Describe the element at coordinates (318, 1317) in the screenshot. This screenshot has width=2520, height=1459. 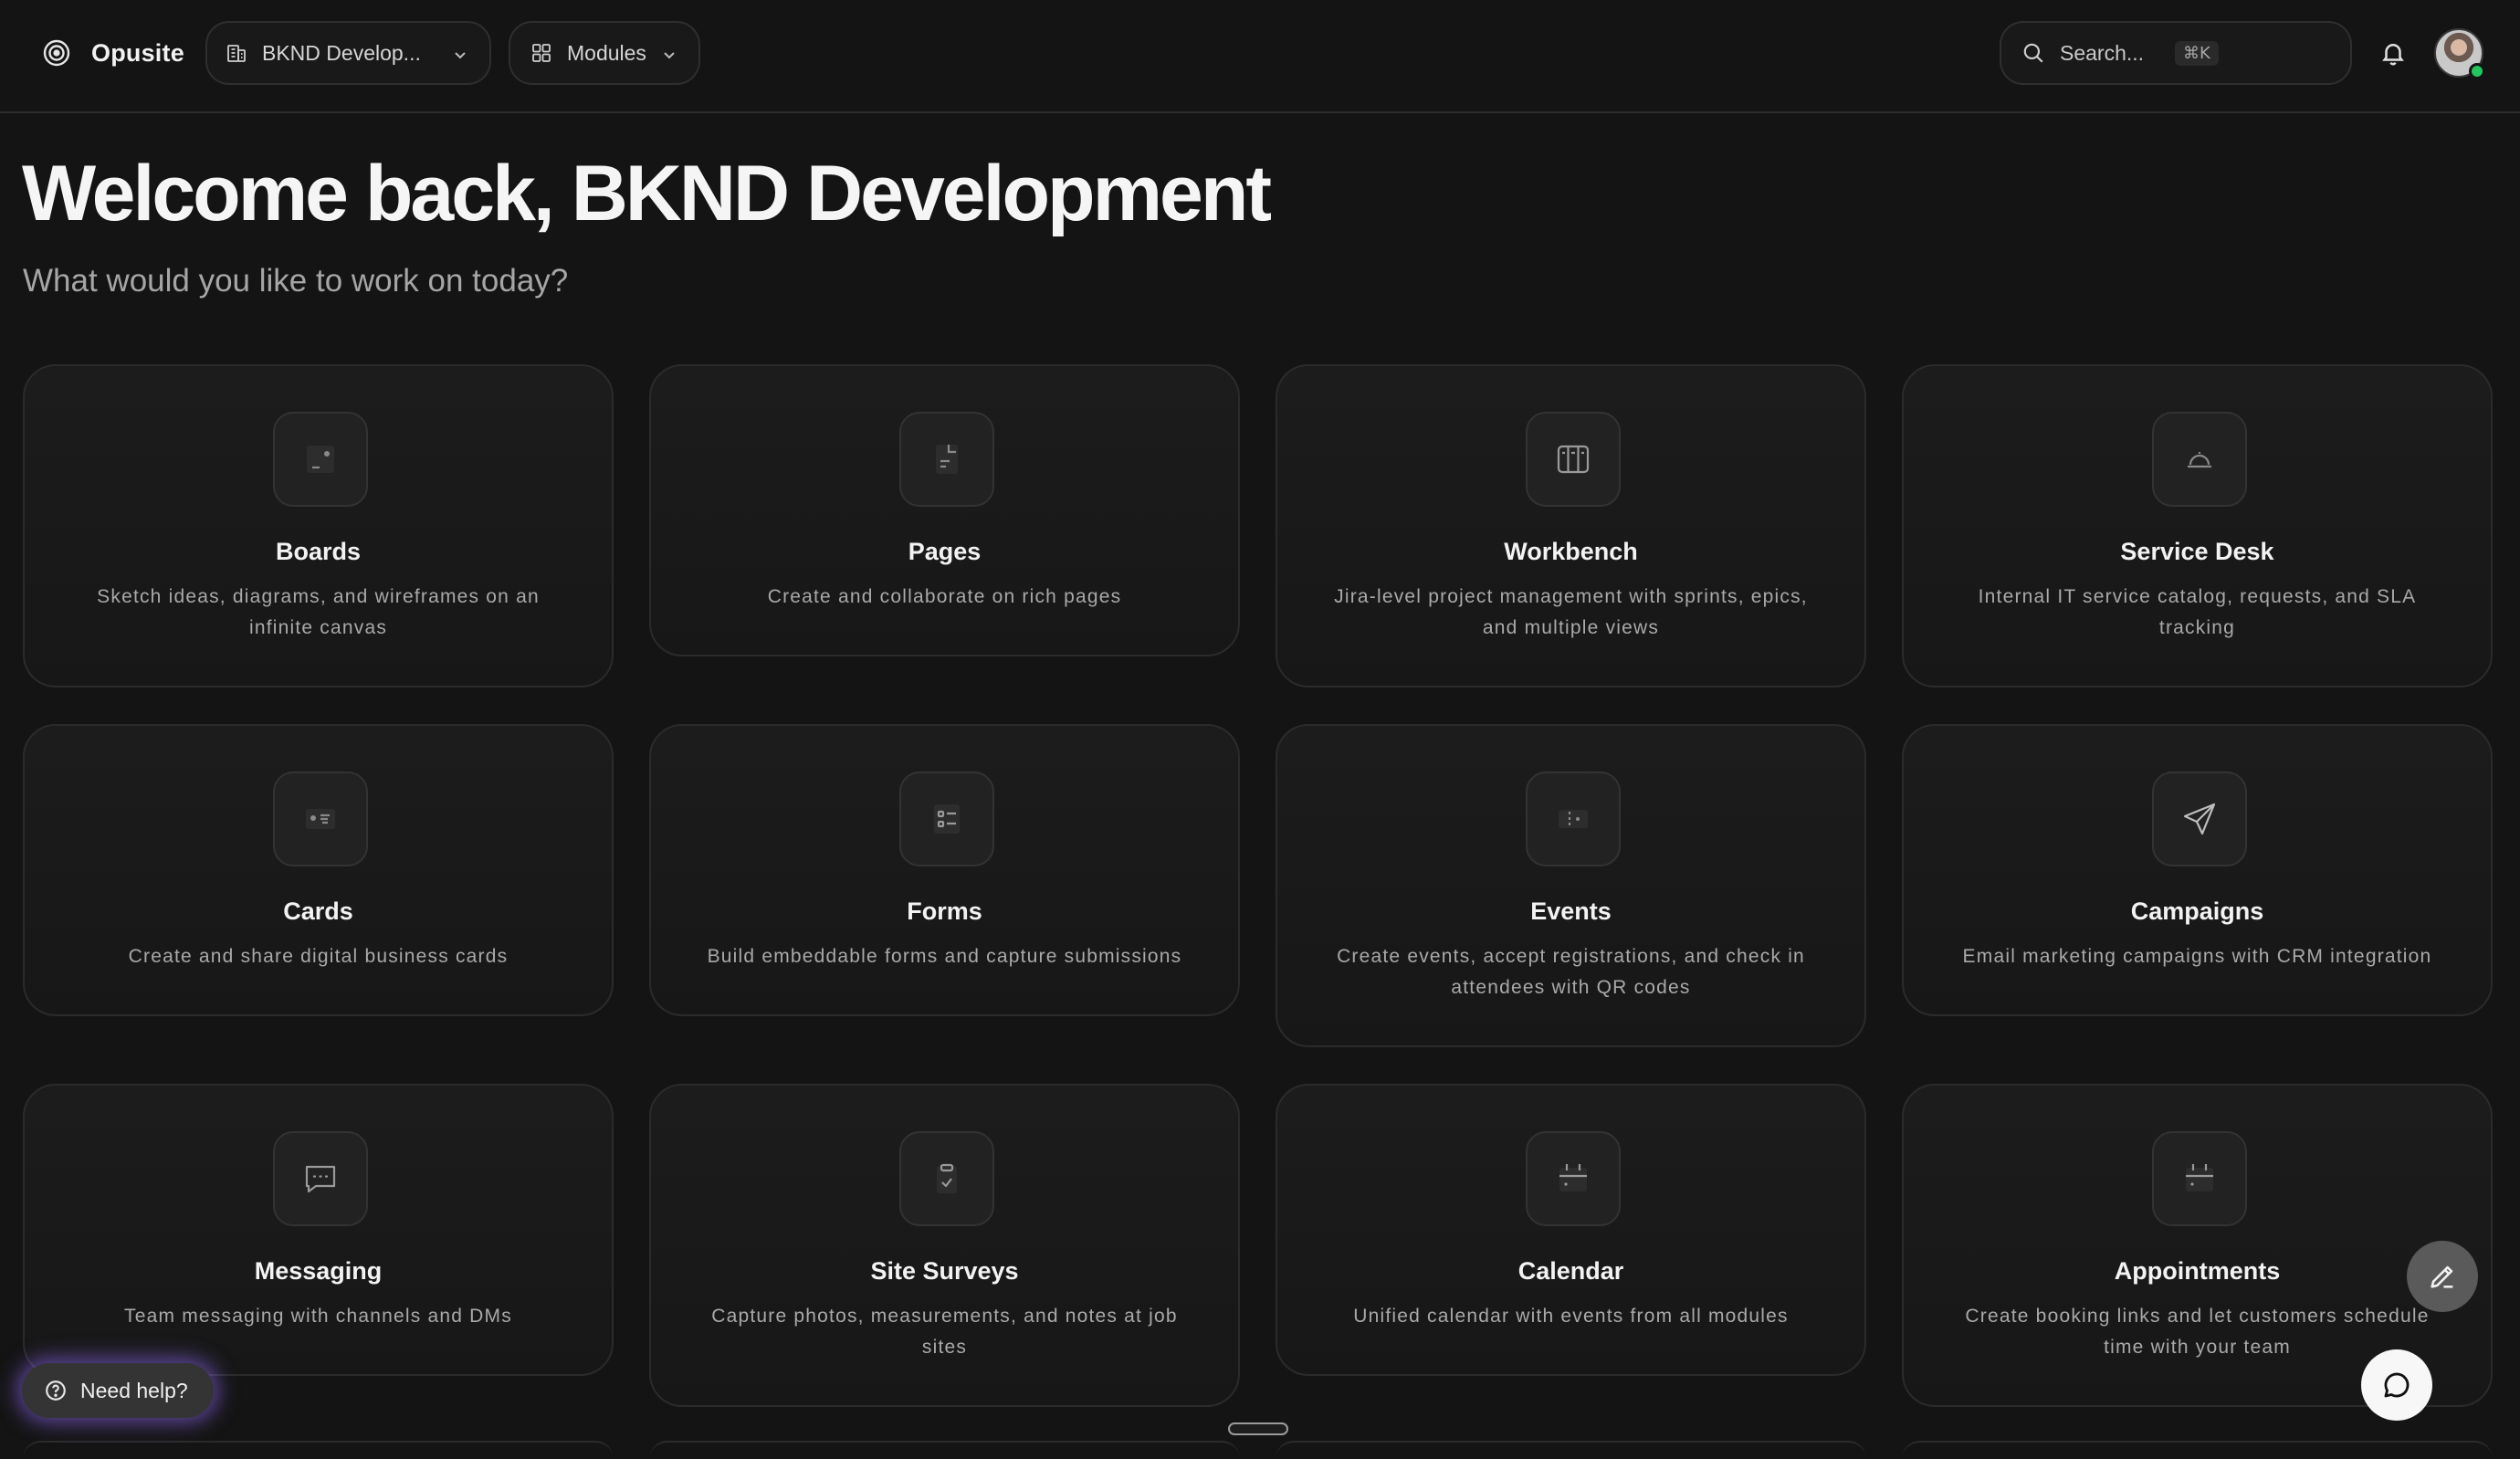
I see `module-description: Team messaging with channels and DMs` at that location.